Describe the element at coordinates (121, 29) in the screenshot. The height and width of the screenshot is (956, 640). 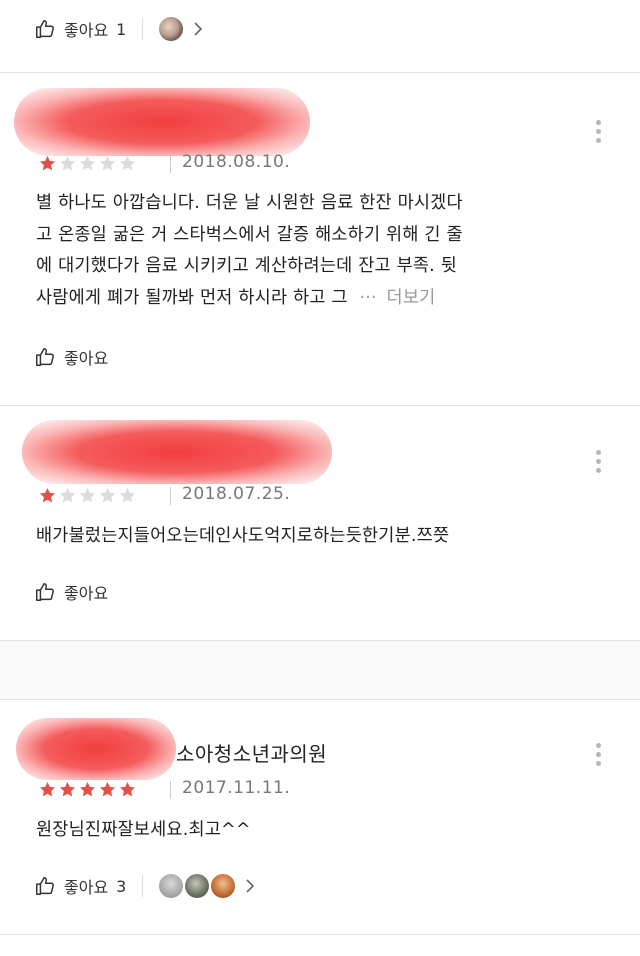
I see `like-count: 1` at that location.